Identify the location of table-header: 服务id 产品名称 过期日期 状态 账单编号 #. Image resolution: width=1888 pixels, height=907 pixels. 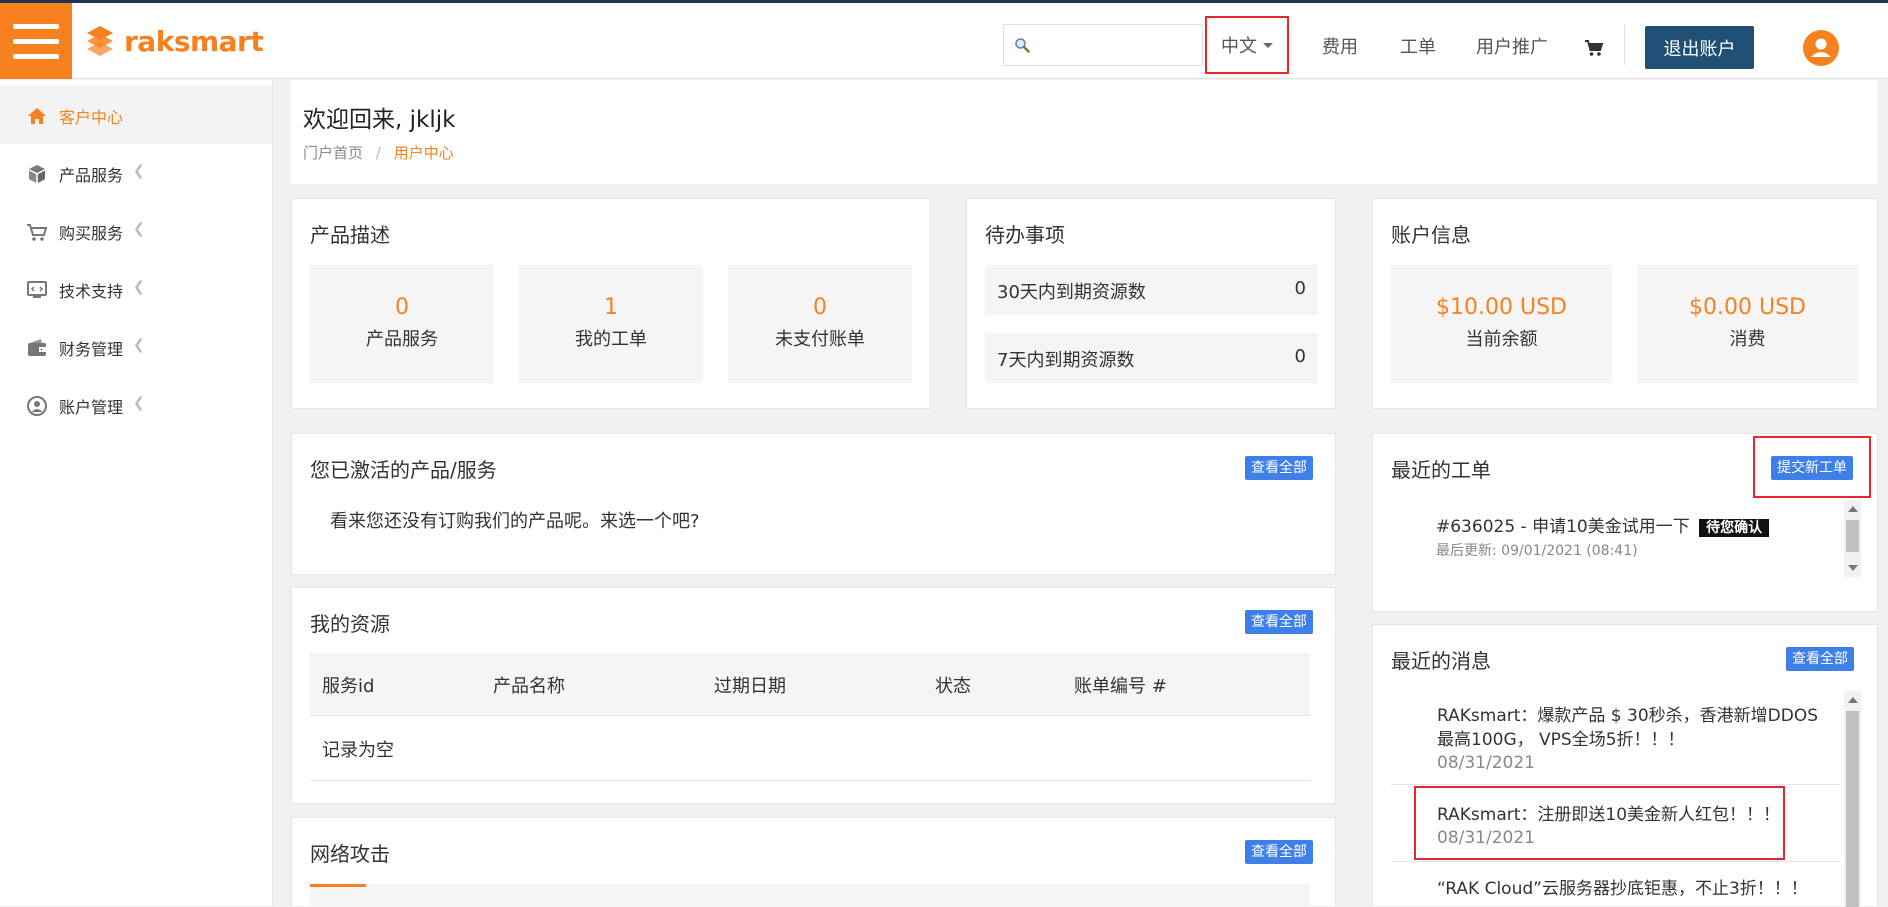
(810, 684).